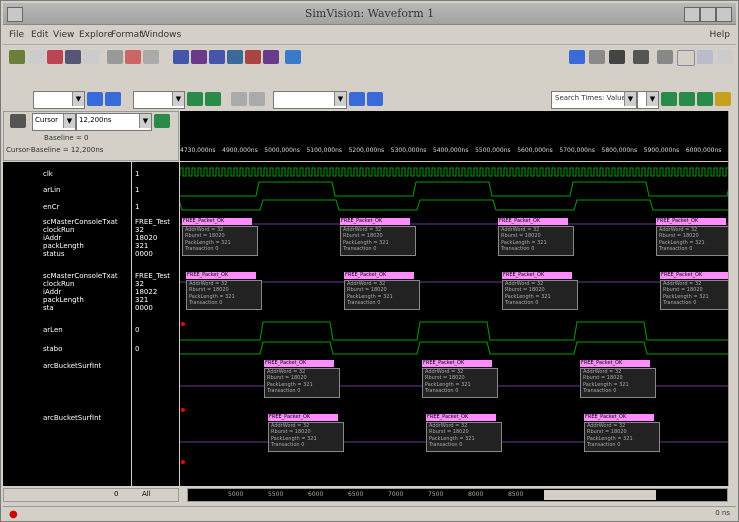  What do you see at coordinates (115, 57) in the screenshot?
I see `undo-icon` at bounding box center [115, 57].